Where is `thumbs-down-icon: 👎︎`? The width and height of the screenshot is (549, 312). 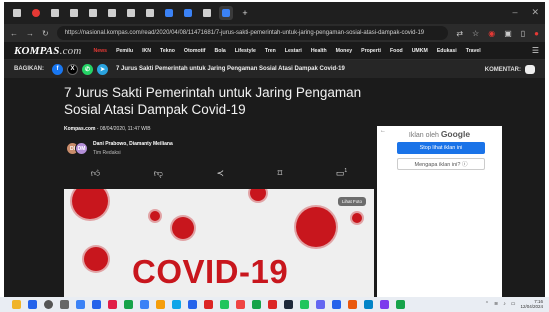
thumbs-down-icon: 👎︎ is located at coordinates (158, 173).